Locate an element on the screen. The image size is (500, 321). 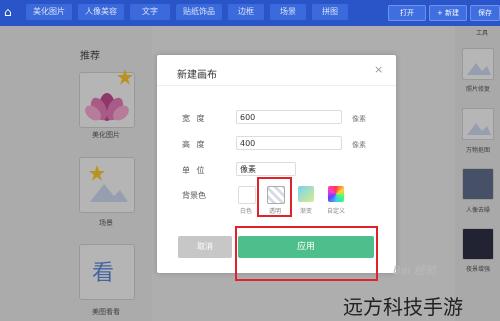
divider is located at coordinates (276, 85).